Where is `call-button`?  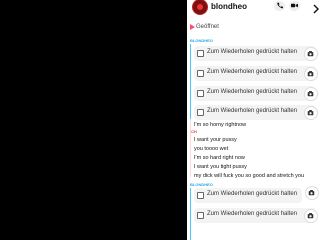
call-button is located at coordinates (279, 6).